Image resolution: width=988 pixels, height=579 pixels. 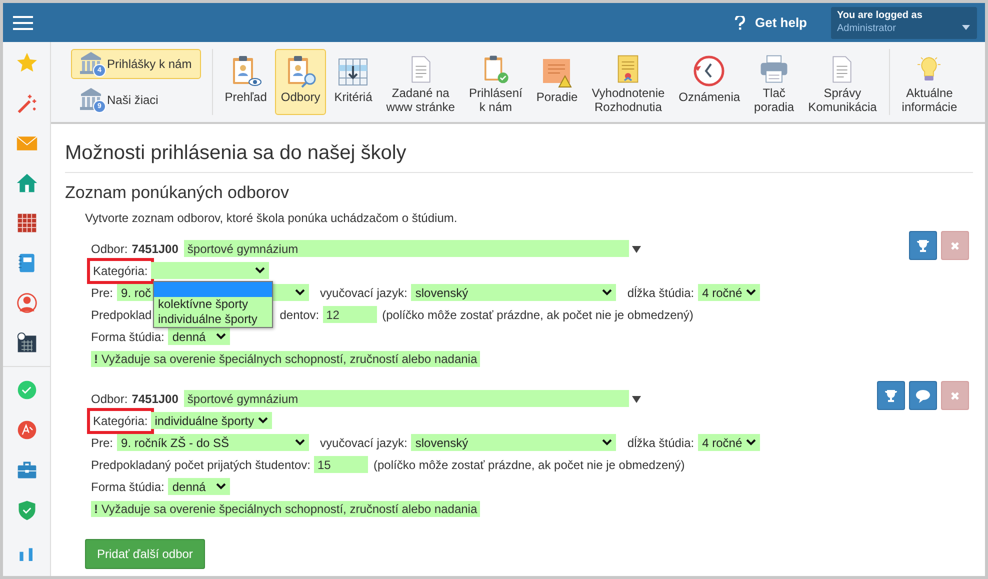 I want to click on comment-button, so click(x=923, y=395).